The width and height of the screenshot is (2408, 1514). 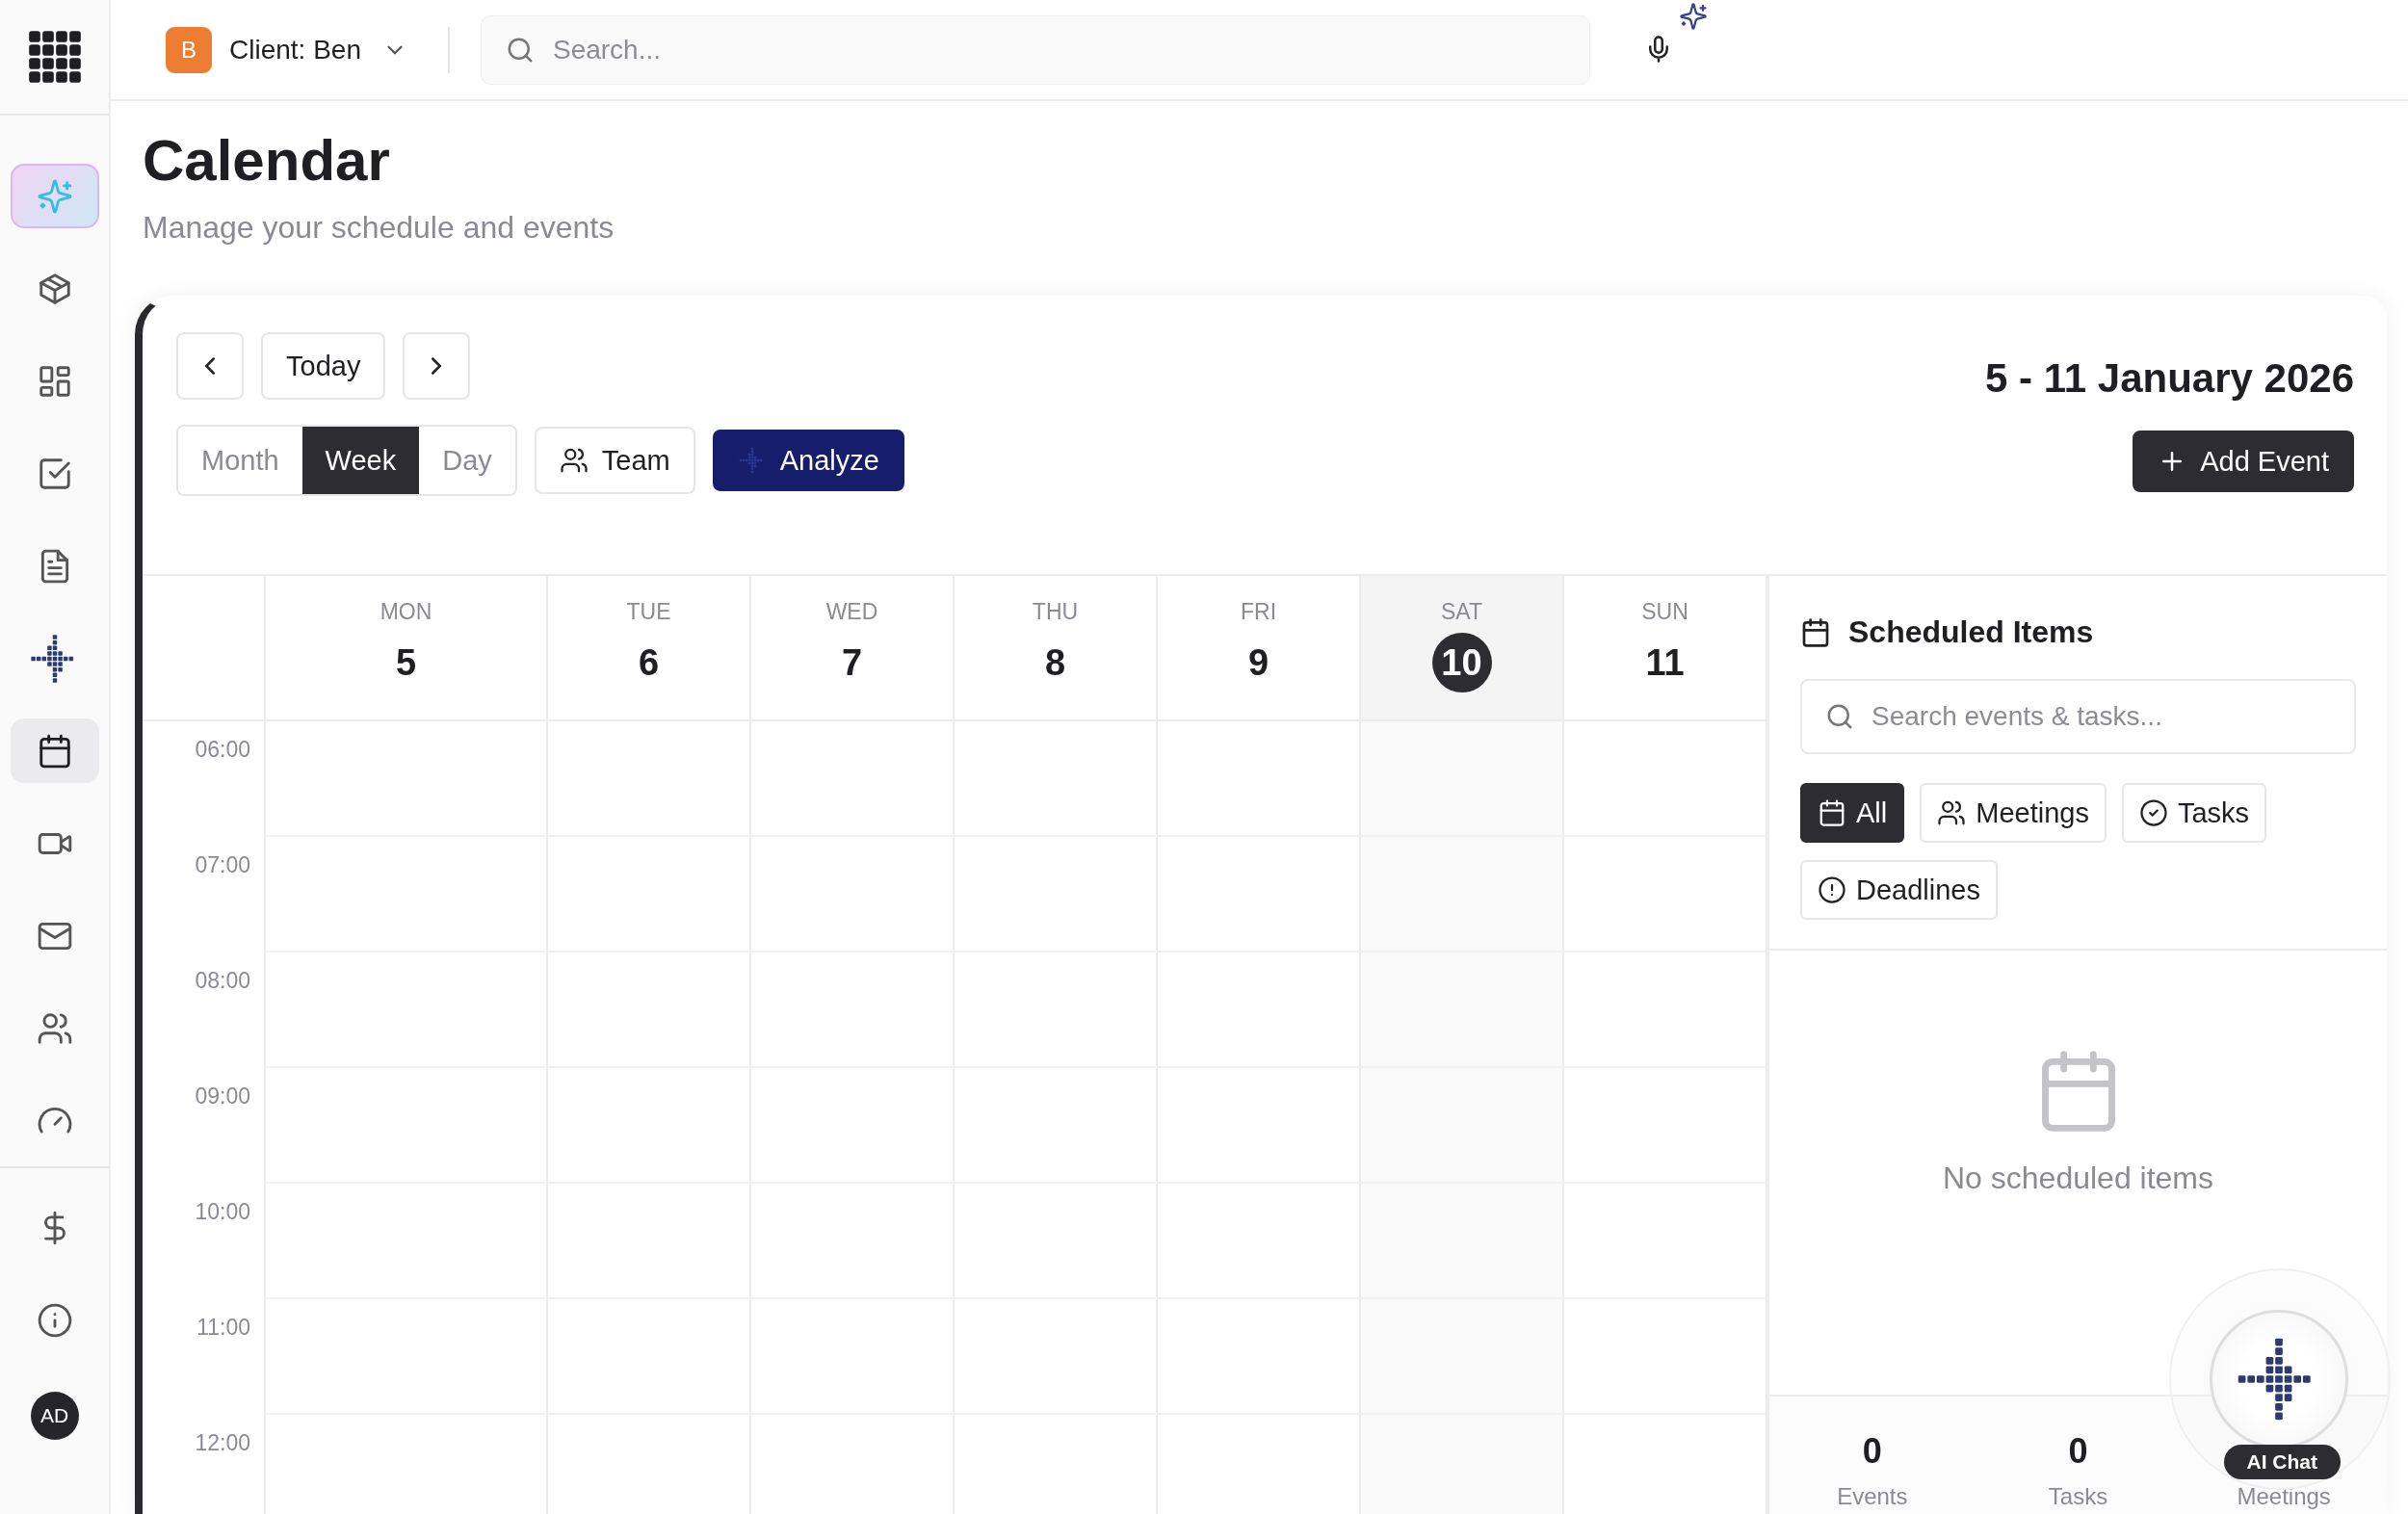 What do you see at coordinates (222, 1212) in the screenshot?
I see `time-label: 10:00` at bounding box center [222, 1212].